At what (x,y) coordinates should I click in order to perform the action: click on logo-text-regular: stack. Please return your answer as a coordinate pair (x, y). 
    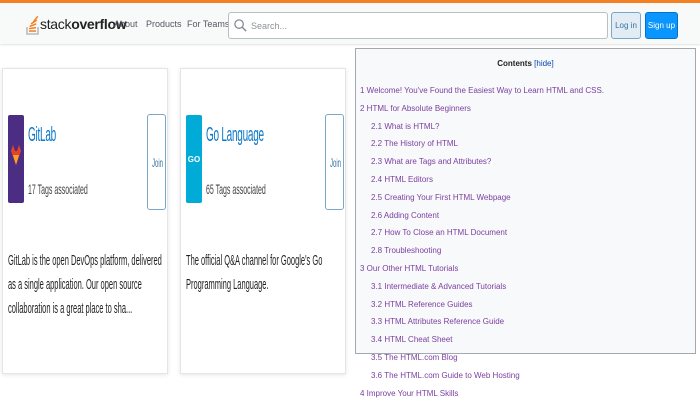
    Looking at the image, I should click on (56, 24).